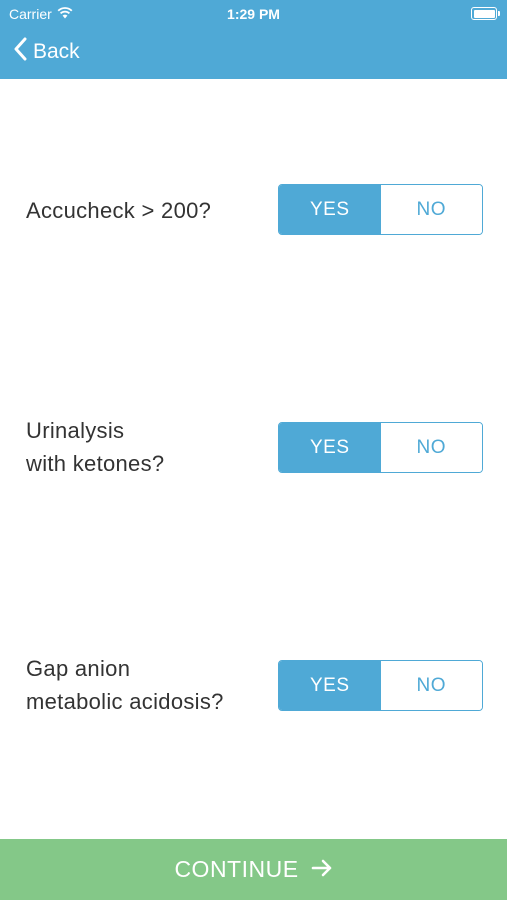  Describe the element at coordinates (253, 210) in the screenshot. I see `question-accucheck: Accucheck > 200? YES NO` at that location.